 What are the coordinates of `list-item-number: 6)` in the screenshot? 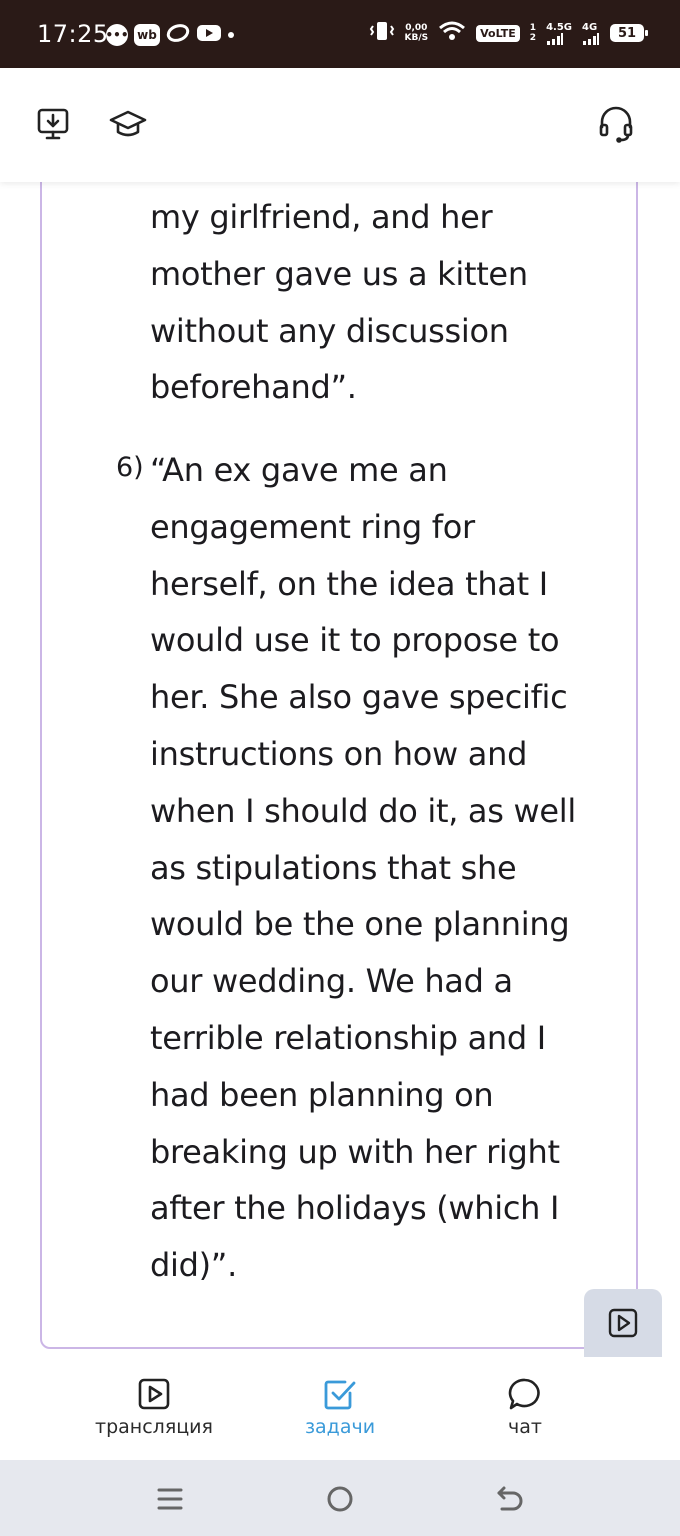 It's located at (130, 467).